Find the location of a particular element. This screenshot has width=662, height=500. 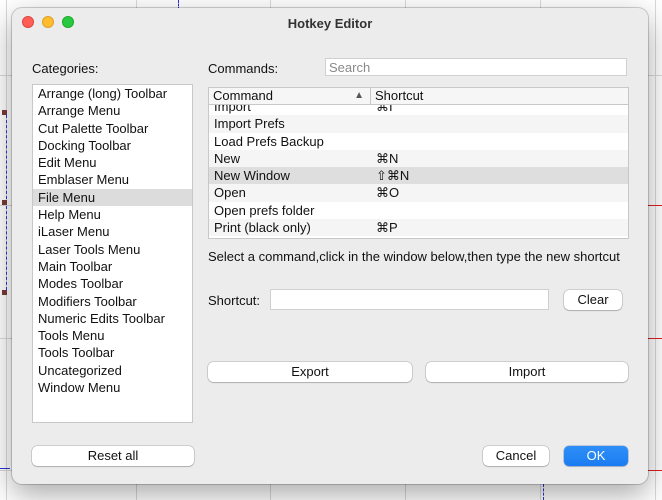

shortcut-input is located at coordinates (409, 299).